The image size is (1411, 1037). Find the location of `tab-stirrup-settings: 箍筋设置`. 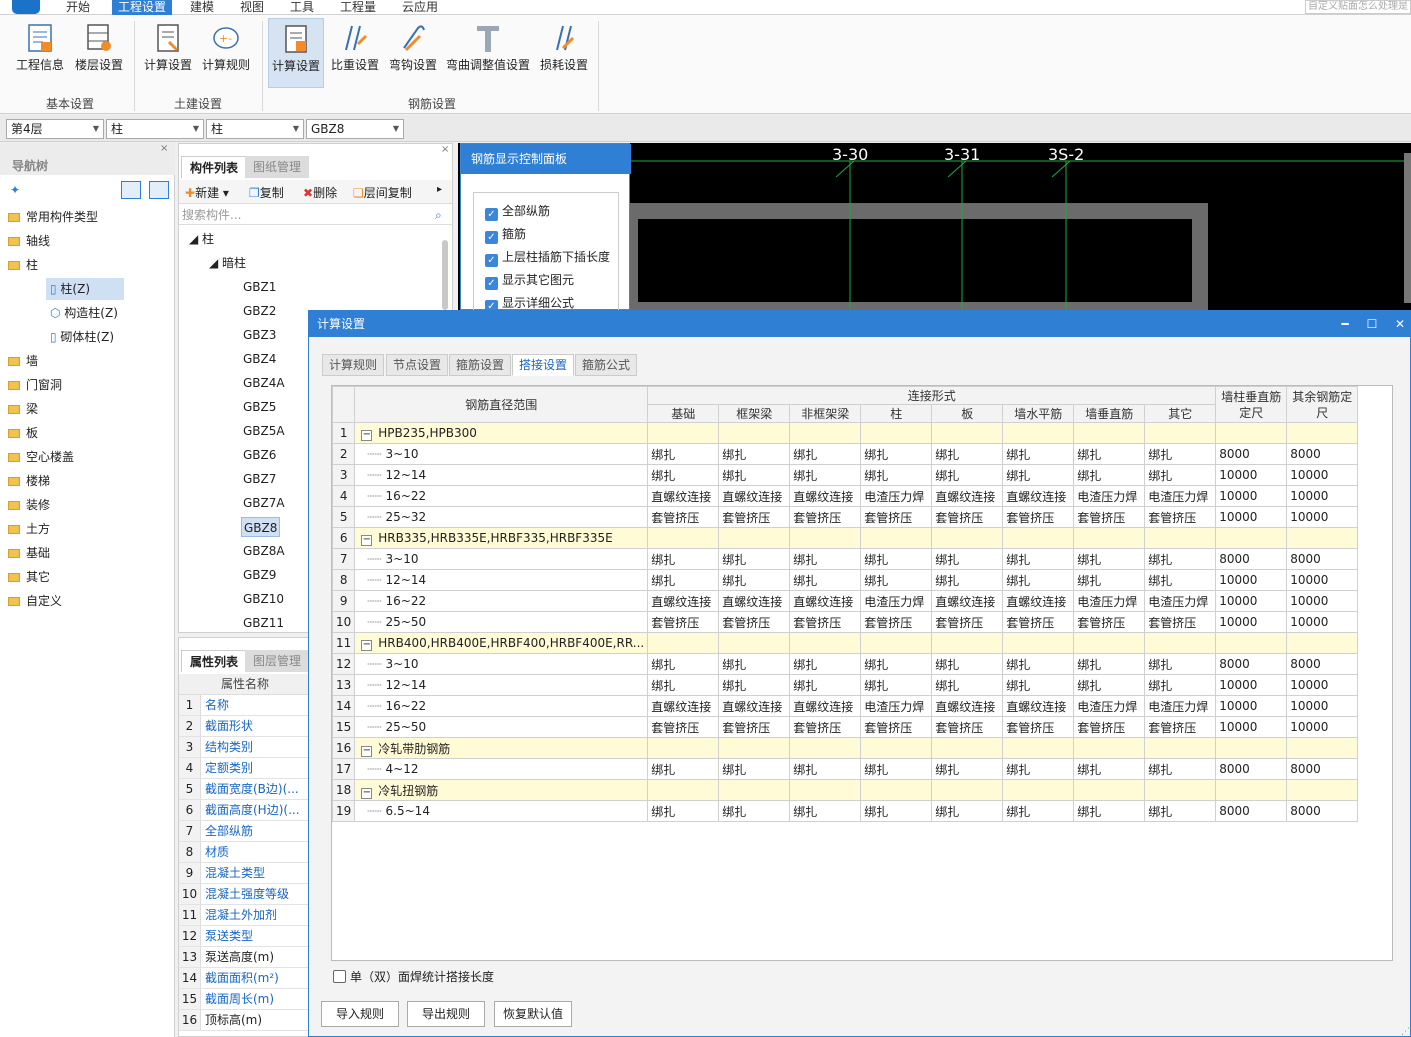

tab-stirrup-settings: 箍筋设置 is located at coordinates (480, 365).